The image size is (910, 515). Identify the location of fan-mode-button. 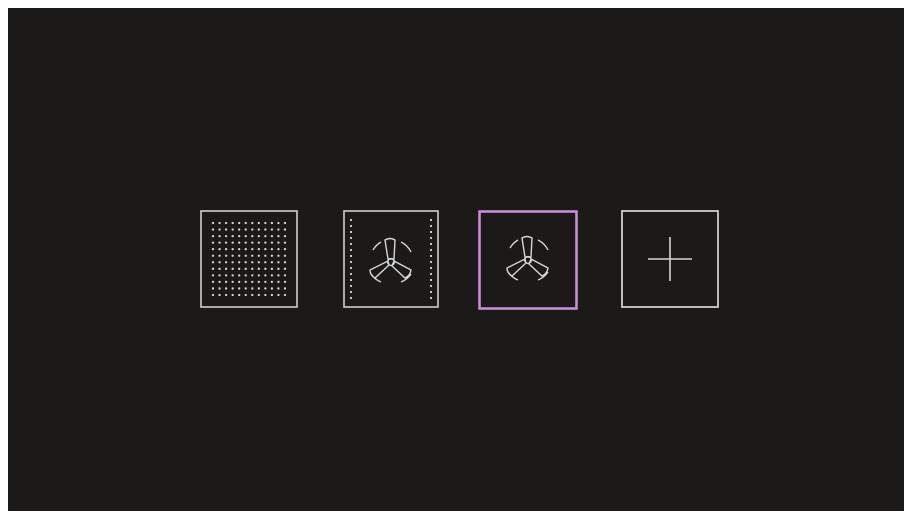
(528, 260).